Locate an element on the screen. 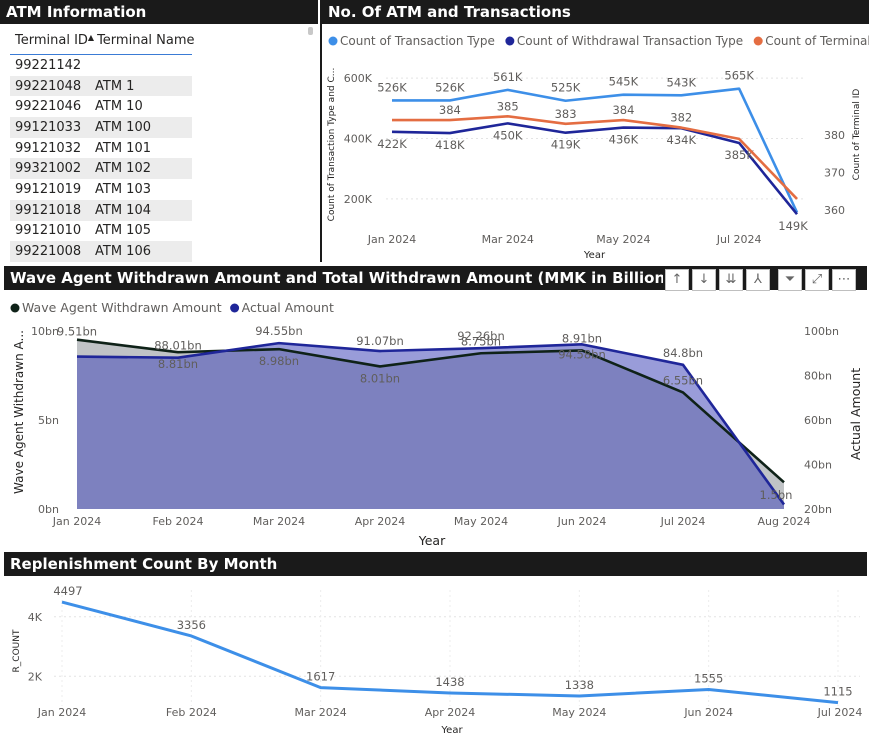 This screenshot has width=869, height=737. cell-terminal-name: ATM 104 is located at coordinates (123, 210).